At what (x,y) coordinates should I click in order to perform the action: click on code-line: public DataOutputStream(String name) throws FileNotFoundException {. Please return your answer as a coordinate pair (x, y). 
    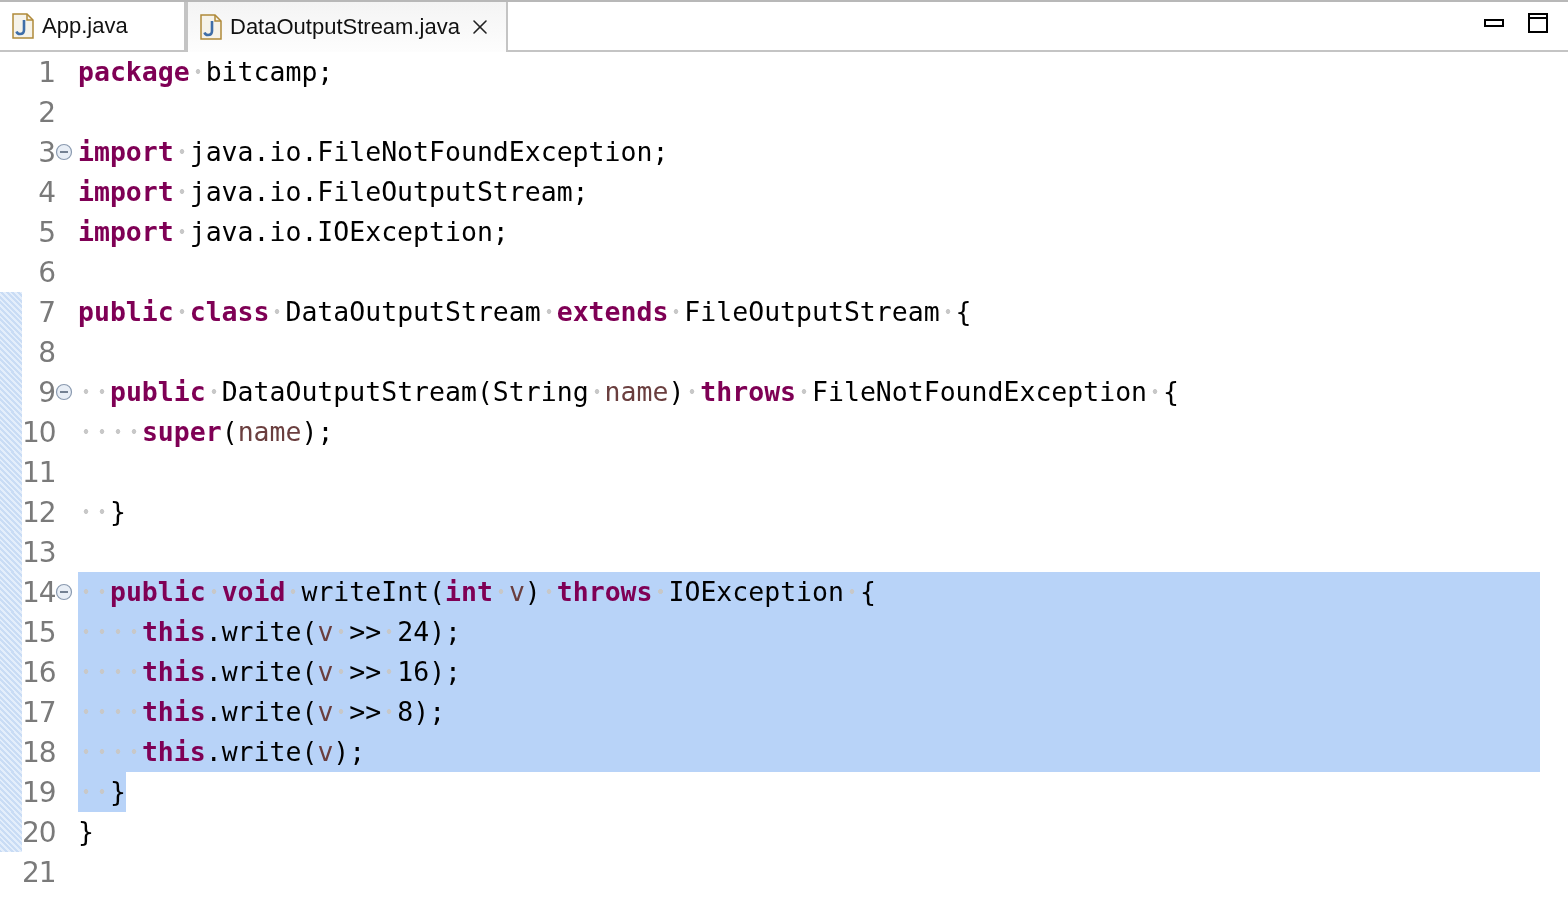
    Looking at the image, I should click on (628, 392).